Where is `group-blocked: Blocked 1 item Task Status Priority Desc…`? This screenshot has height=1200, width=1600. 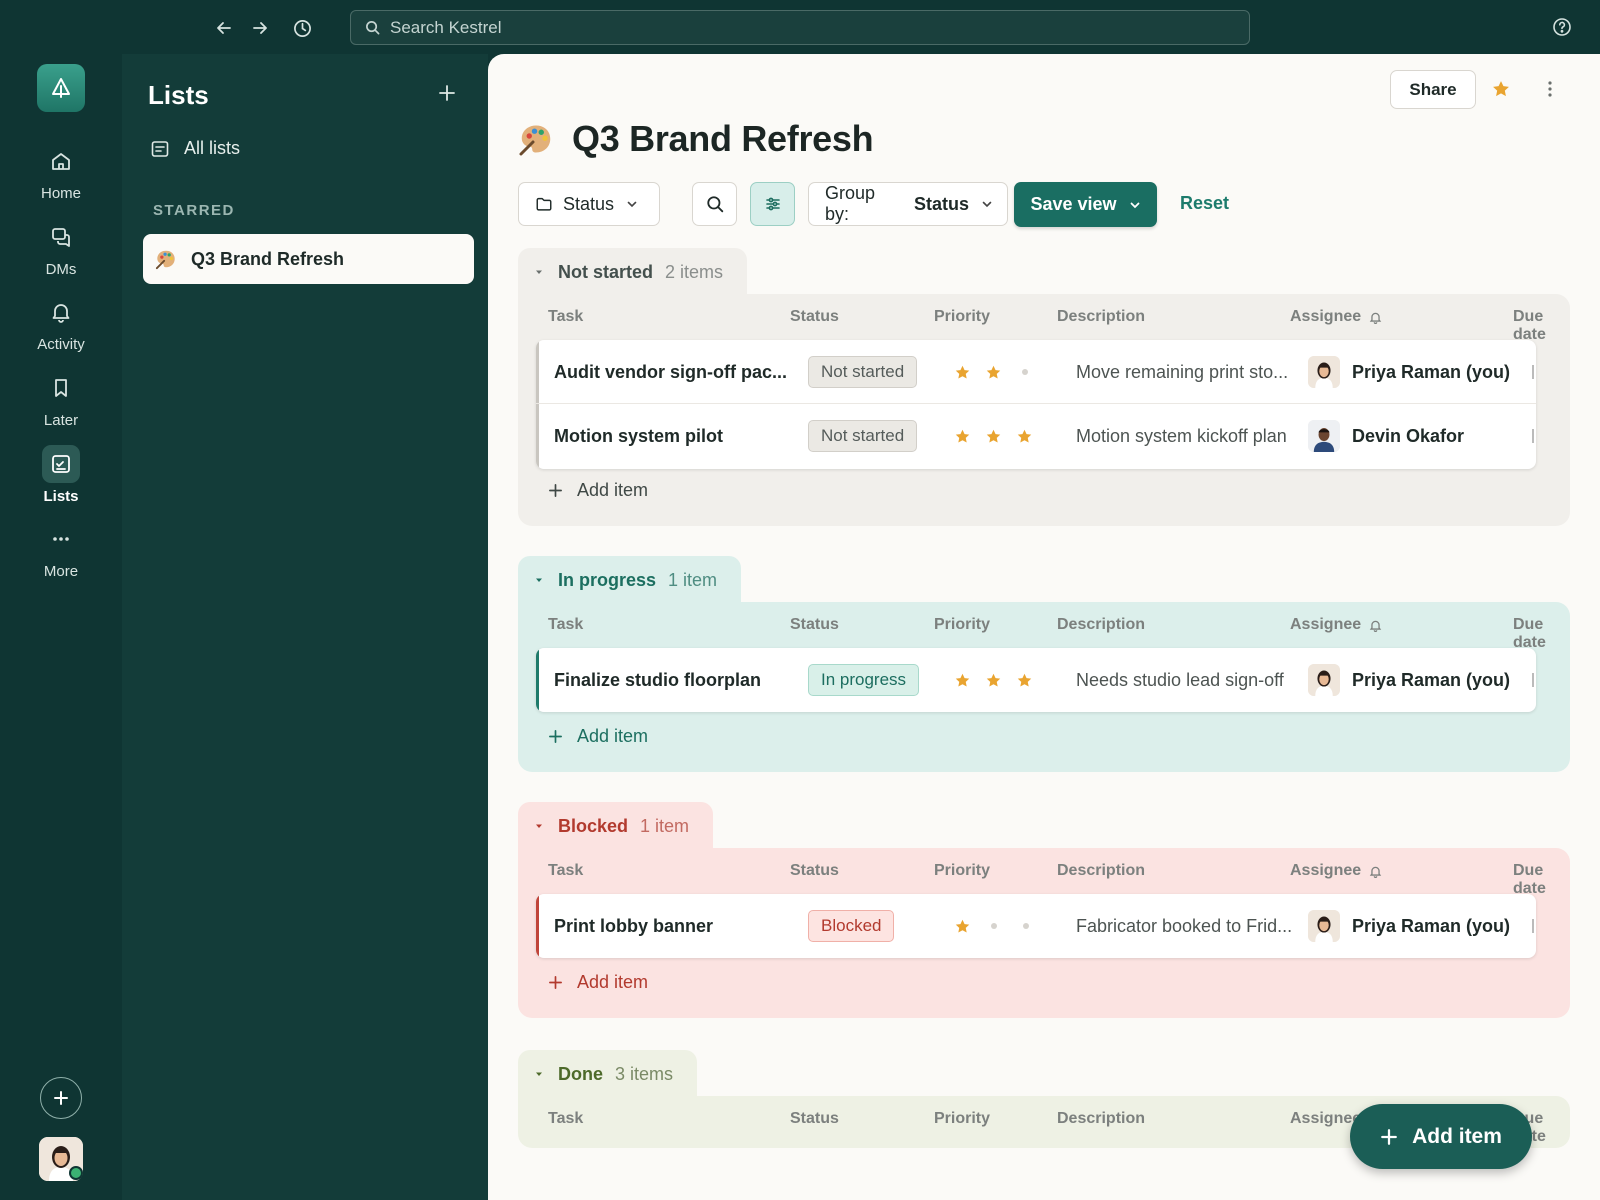 group-blocked: Blocked 1 item Task Status Priority Desc… is located at coordinates (1044, 912).